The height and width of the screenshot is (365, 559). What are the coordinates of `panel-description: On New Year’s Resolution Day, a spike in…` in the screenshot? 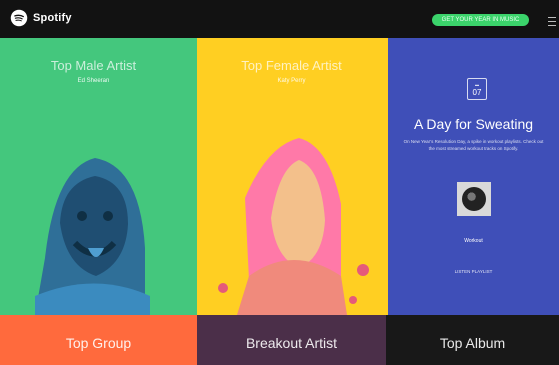 It's located at (473, 145).